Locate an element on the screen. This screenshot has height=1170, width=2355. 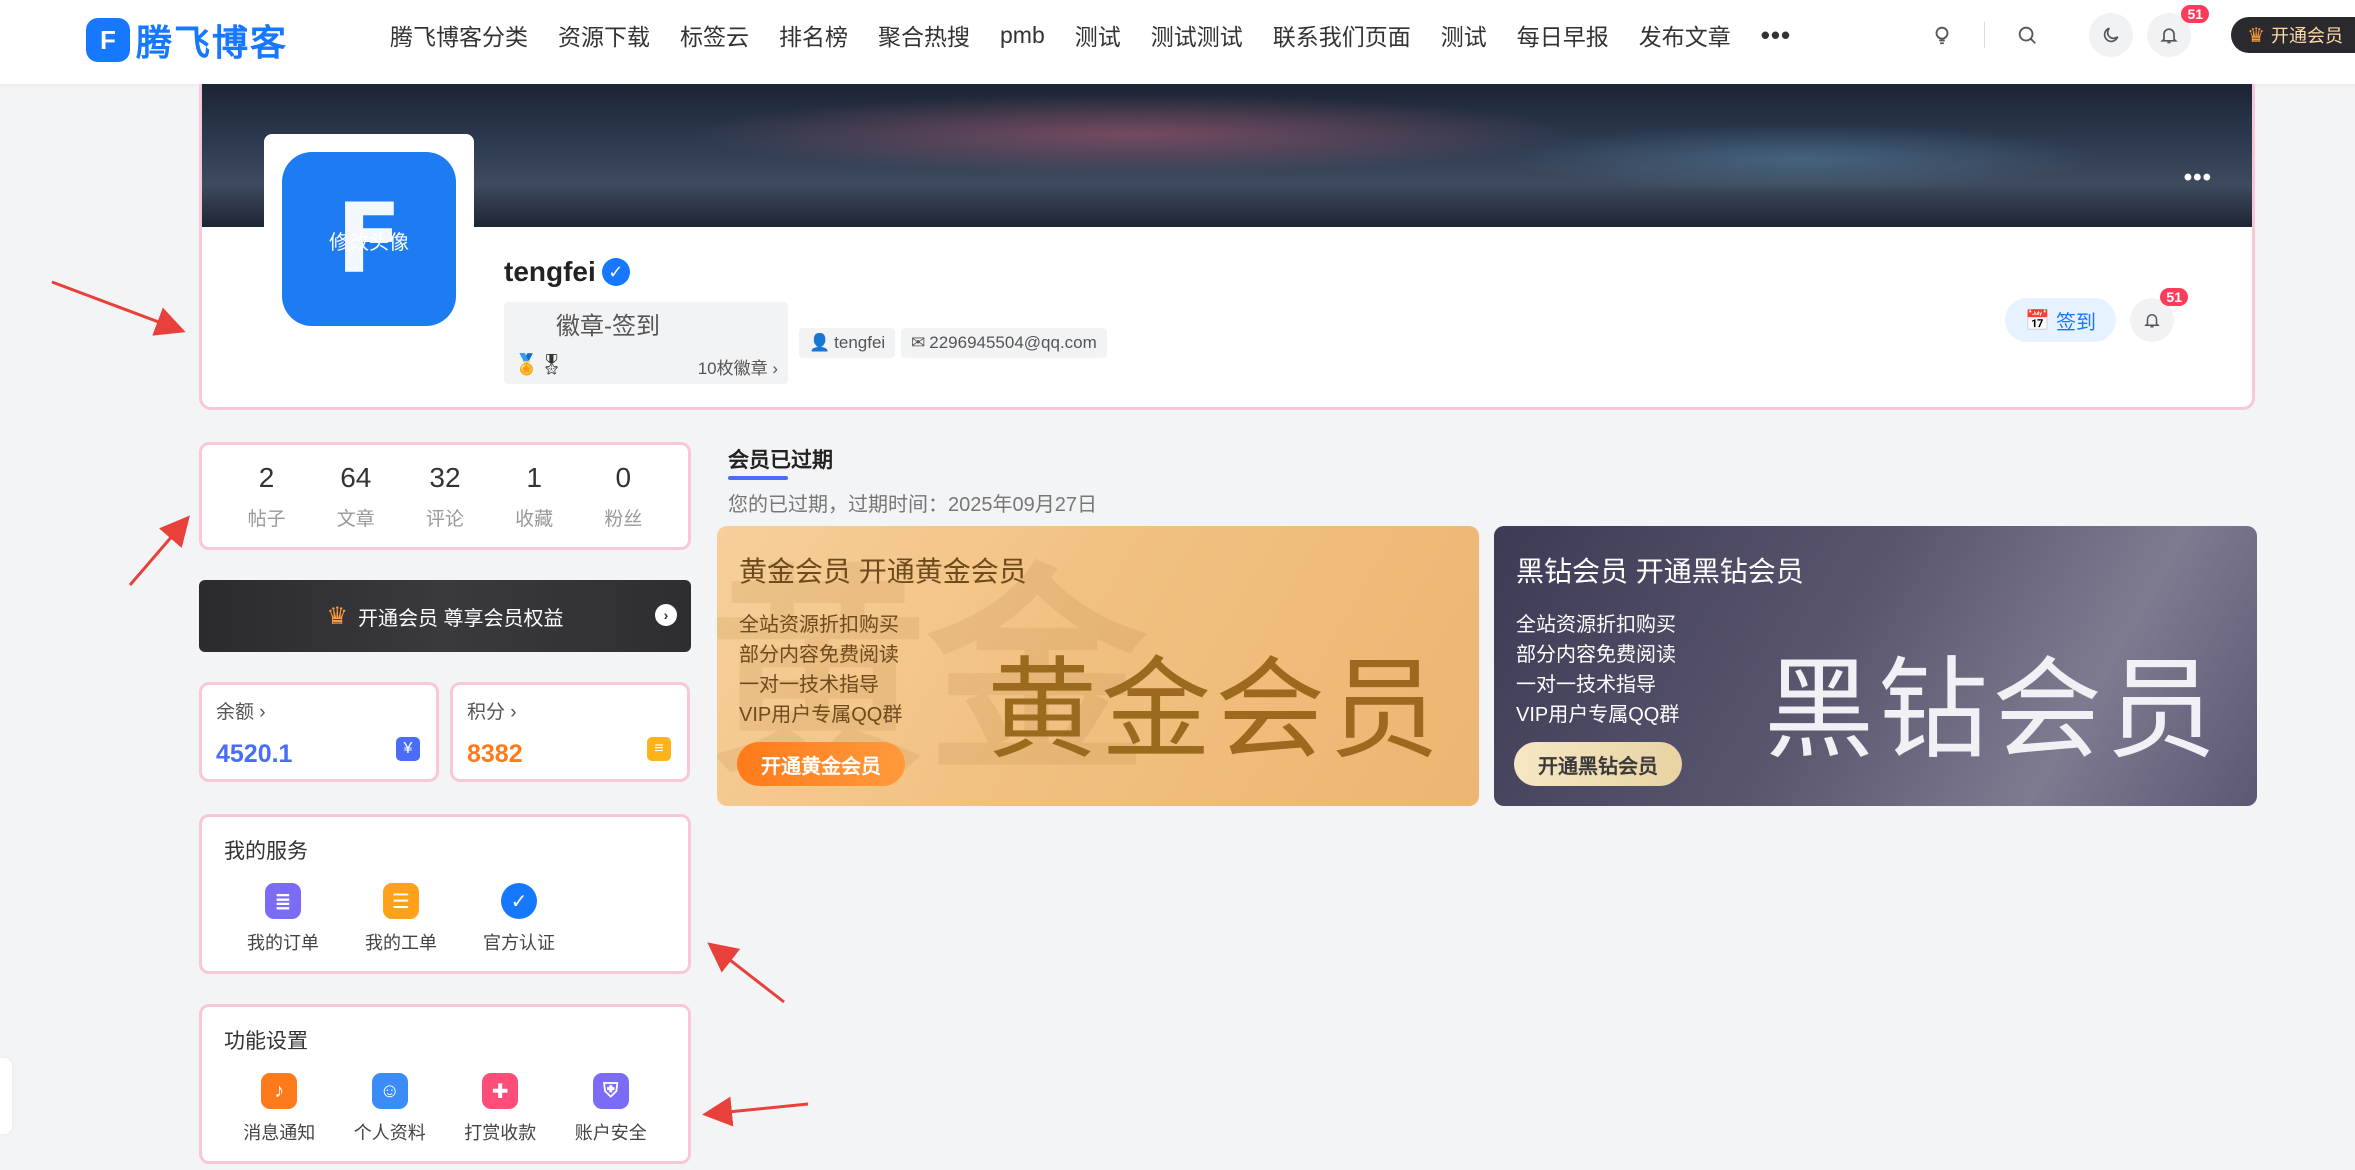
stat-comments: 32 评论 is located at coordinates (445, 496).